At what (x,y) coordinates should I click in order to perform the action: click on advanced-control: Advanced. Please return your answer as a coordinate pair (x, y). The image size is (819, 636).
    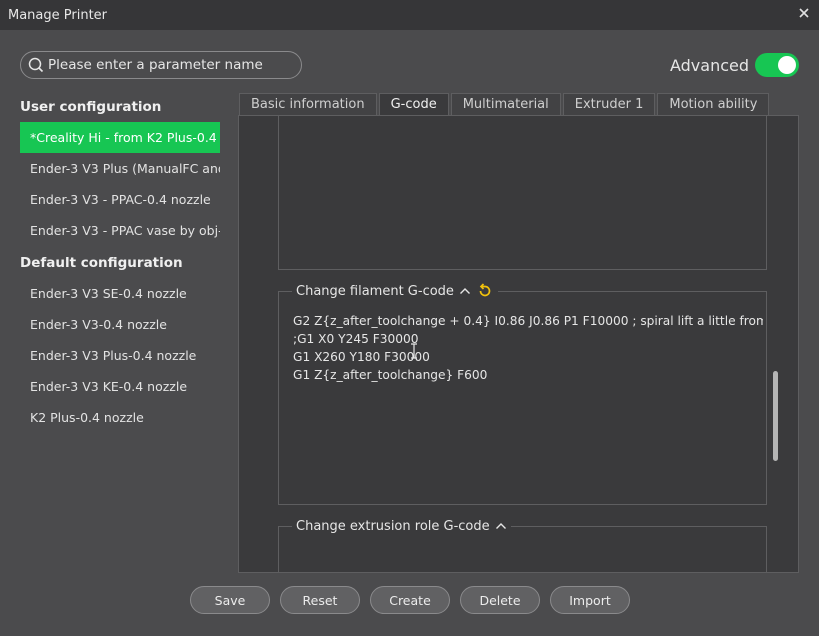
    Looking at the image, I should click on (734, 65).